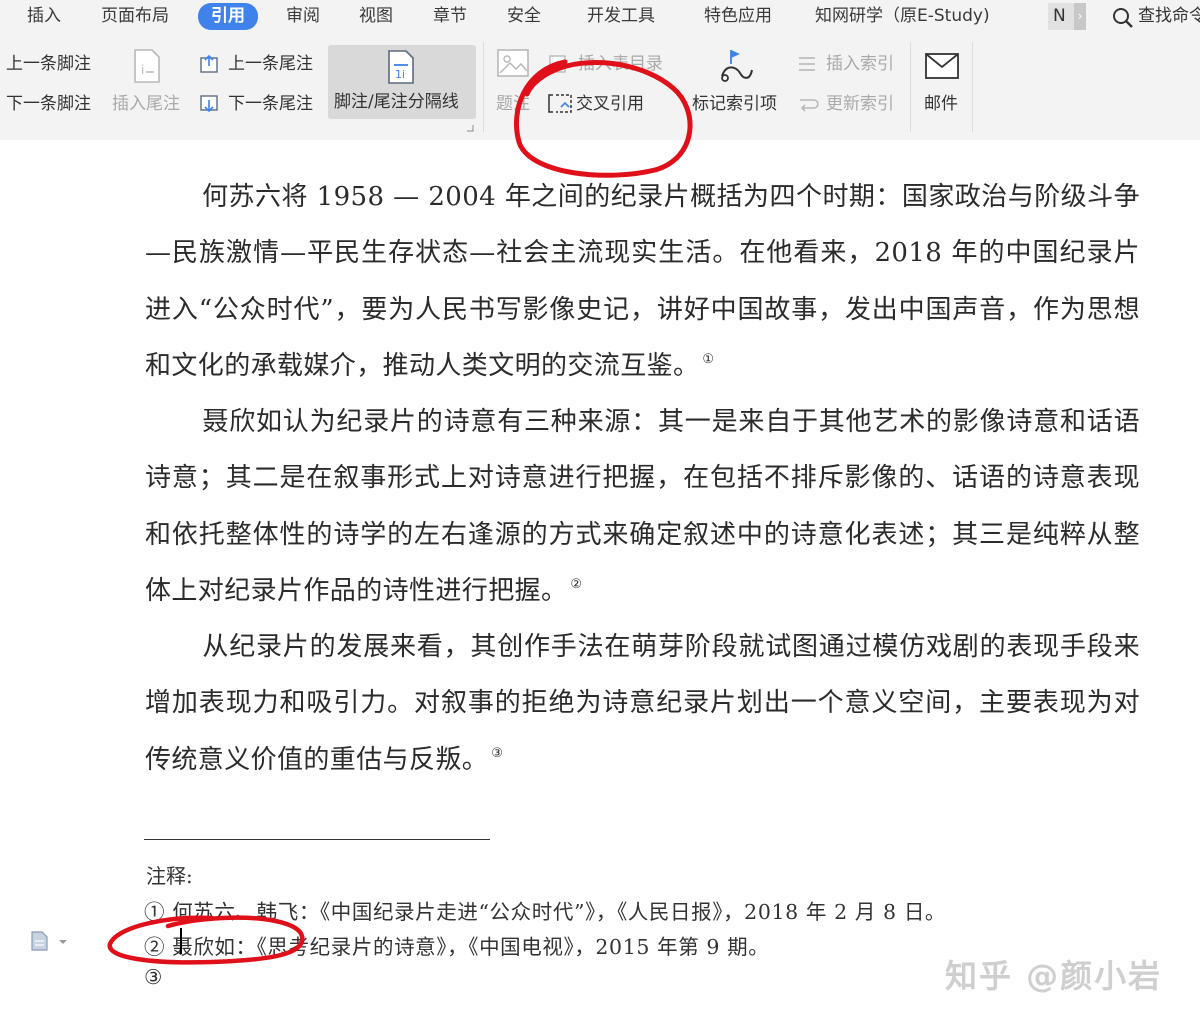 This screenshot has height=1023, width=1200. What do you see at coordinates (497, 753) in the screenshot?
I see `footnote-ref: ③` at bounding box center [497, 753].